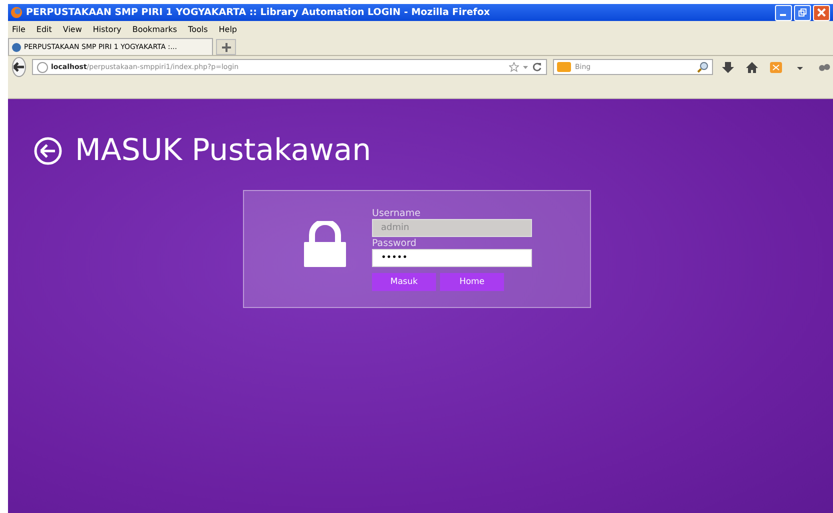 Image resolution: width=833 pixels, height=513 pixels. Describe the element at coordinates (537, 67) in the screenshot. I see `reload-icon` at that location.